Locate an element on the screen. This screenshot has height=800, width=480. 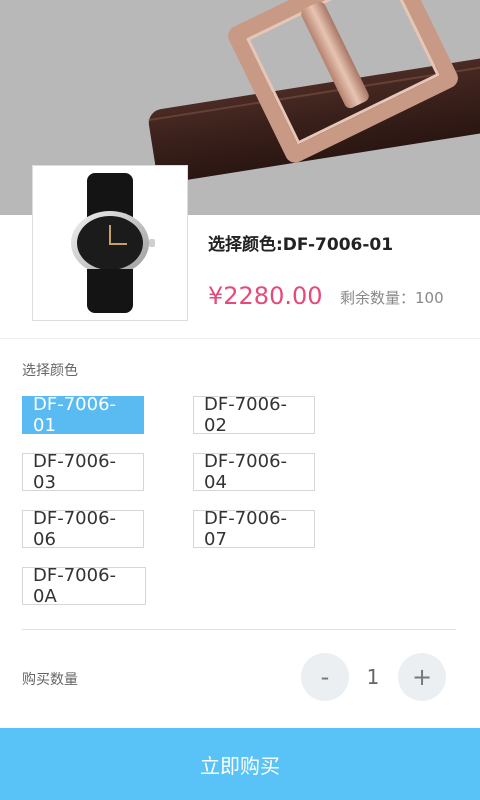
color-option-df-7006-03: DF-7006-03 is located at coordinates (83, 472).